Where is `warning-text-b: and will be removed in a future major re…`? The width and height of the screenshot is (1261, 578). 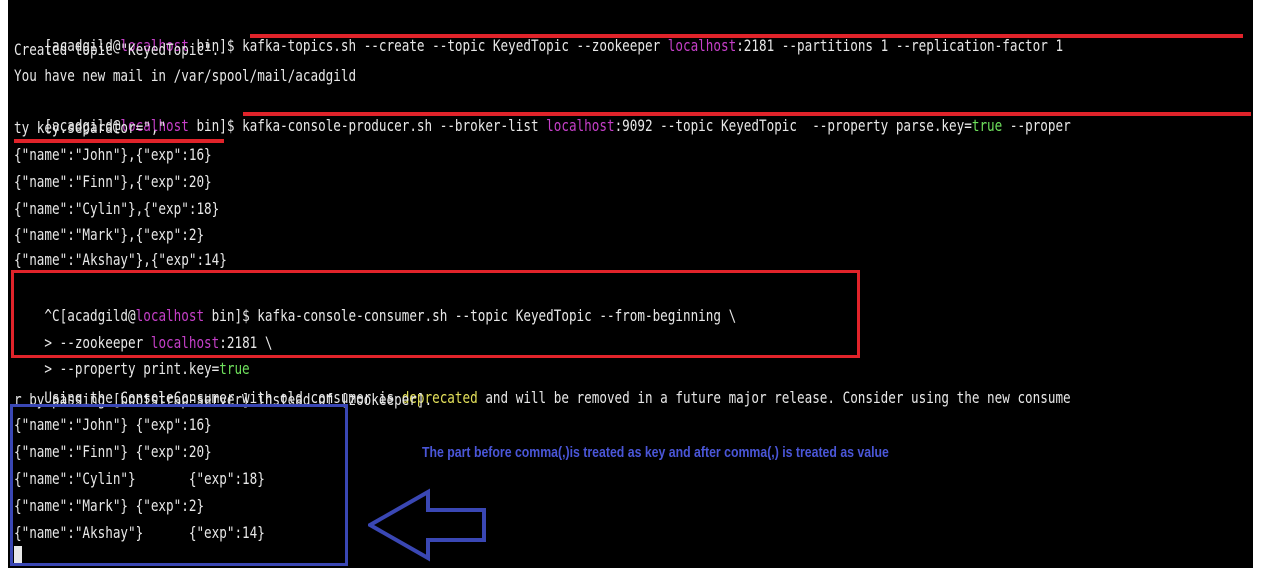
warning-text-b: and will be removed in a future major re… is located at coordinates (774, 397).